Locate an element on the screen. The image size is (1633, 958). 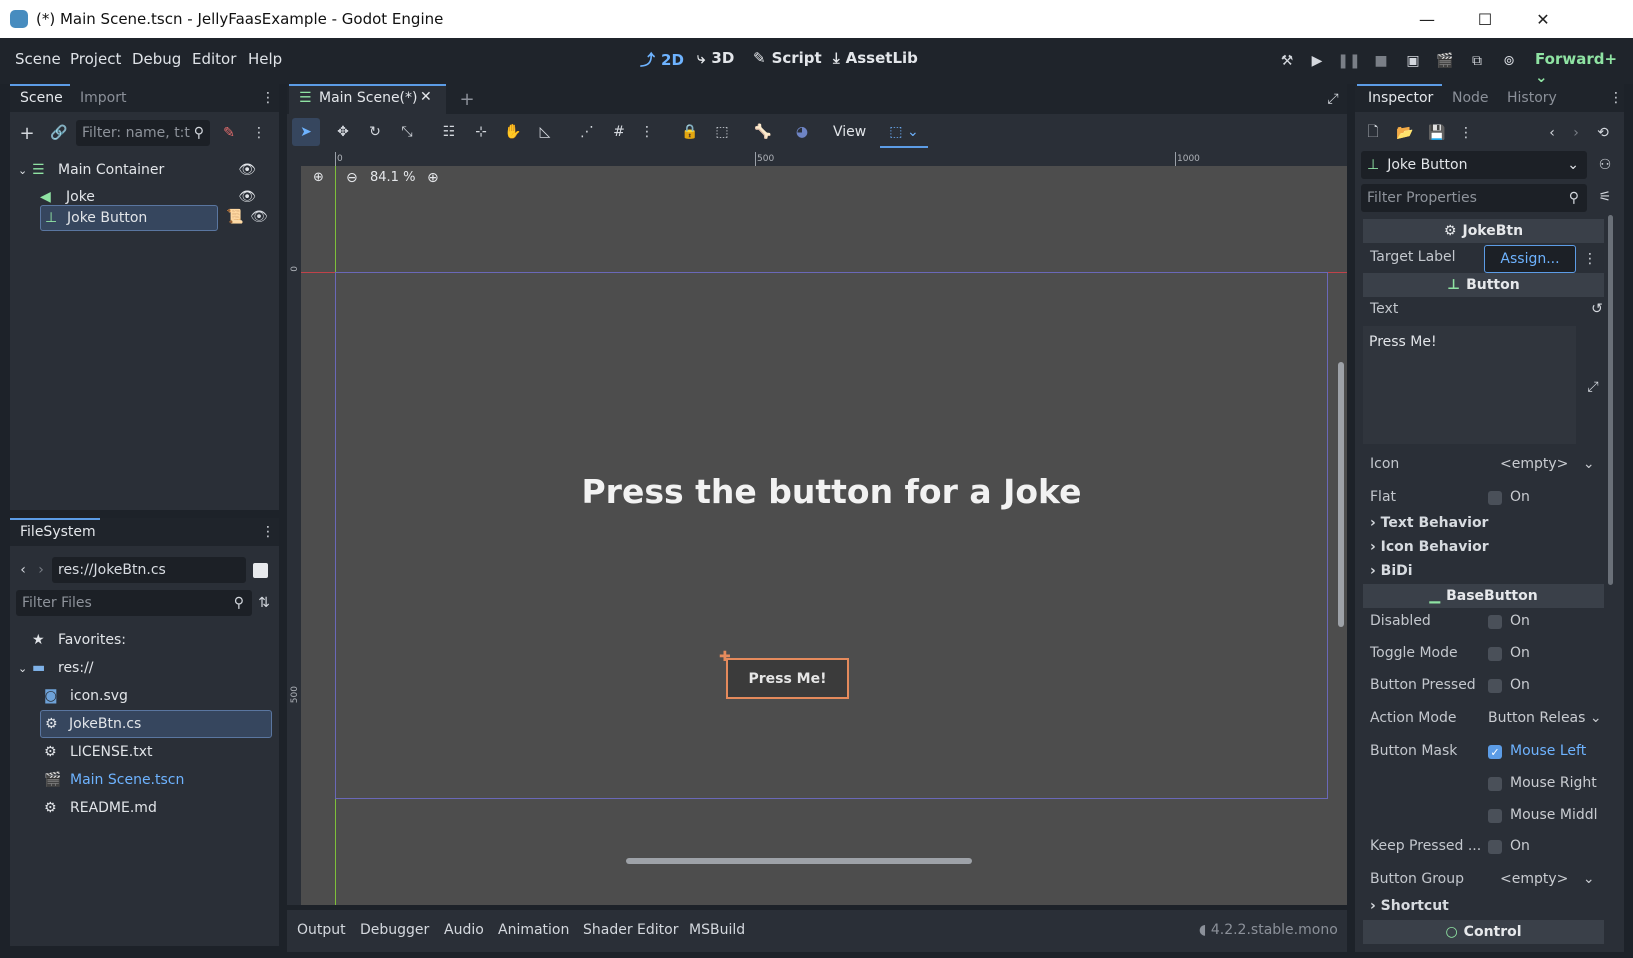
tab-audio: Audio is located at coordinates (464, 930).